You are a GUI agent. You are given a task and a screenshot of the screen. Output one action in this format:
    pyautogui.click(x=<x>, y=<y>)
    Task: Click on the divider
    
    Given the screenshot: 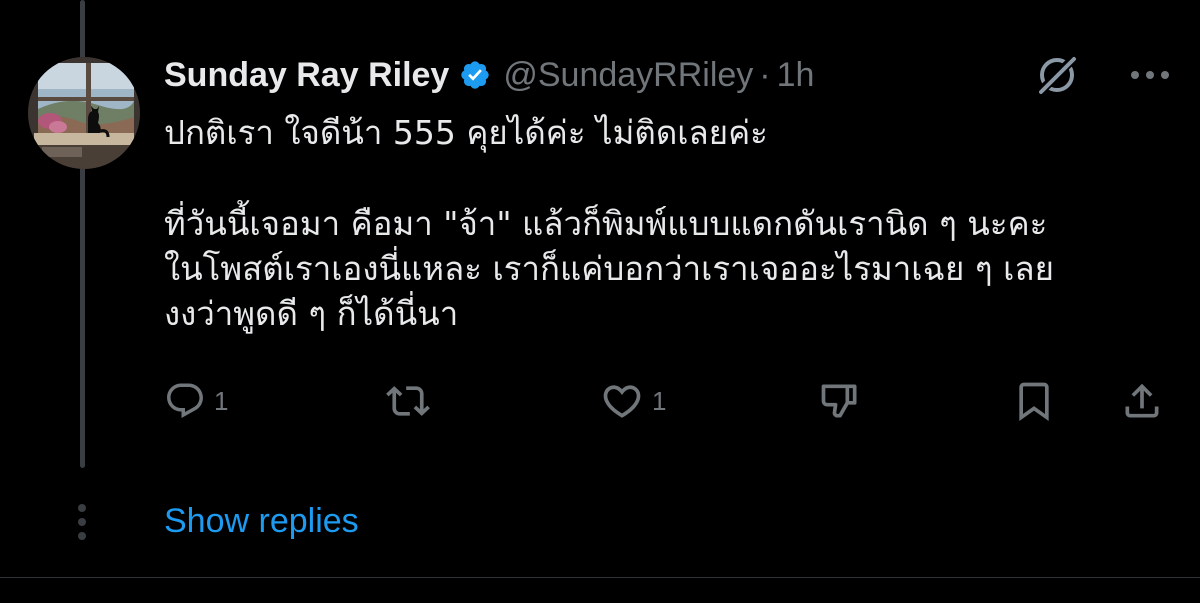 What is the action you would take?
    pyautogui.click(x=600, y=577)
    